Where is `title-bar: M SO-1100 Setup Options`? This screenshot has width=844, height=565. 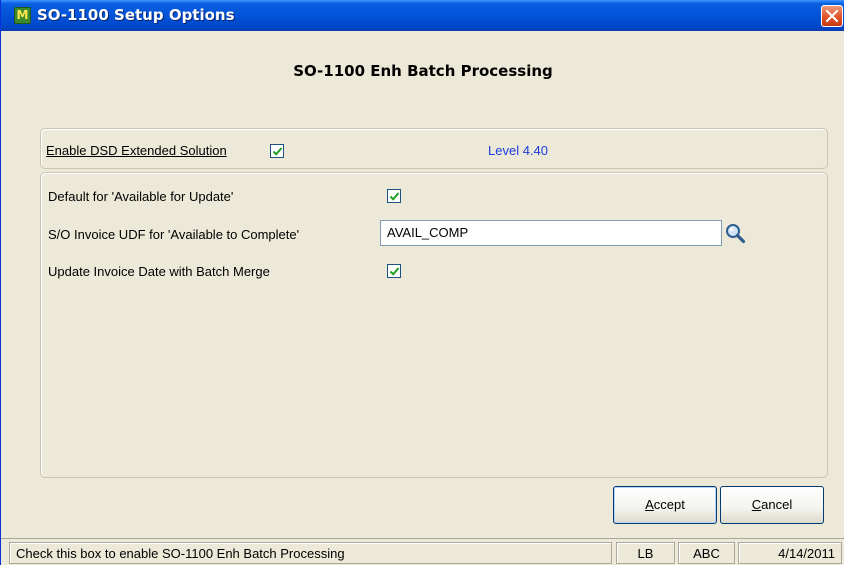 title-bar: M SO-1100 Setup Options is located at coordinates (422, 15).